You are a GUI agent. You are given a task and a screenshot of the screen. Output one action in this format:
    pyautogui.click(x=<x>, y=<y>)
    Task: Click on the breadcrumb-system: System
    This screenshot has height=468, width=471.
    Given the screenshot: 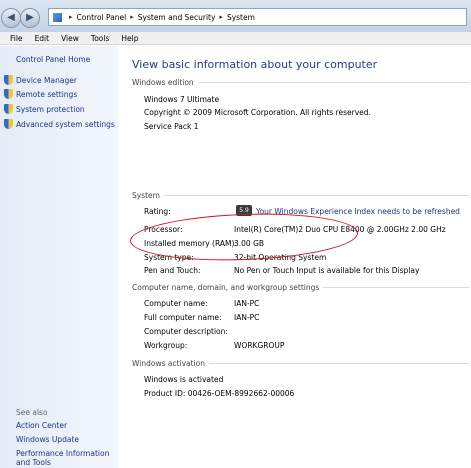 What is the action you would take?
    pyautogui.click(x=241, y=17)
    